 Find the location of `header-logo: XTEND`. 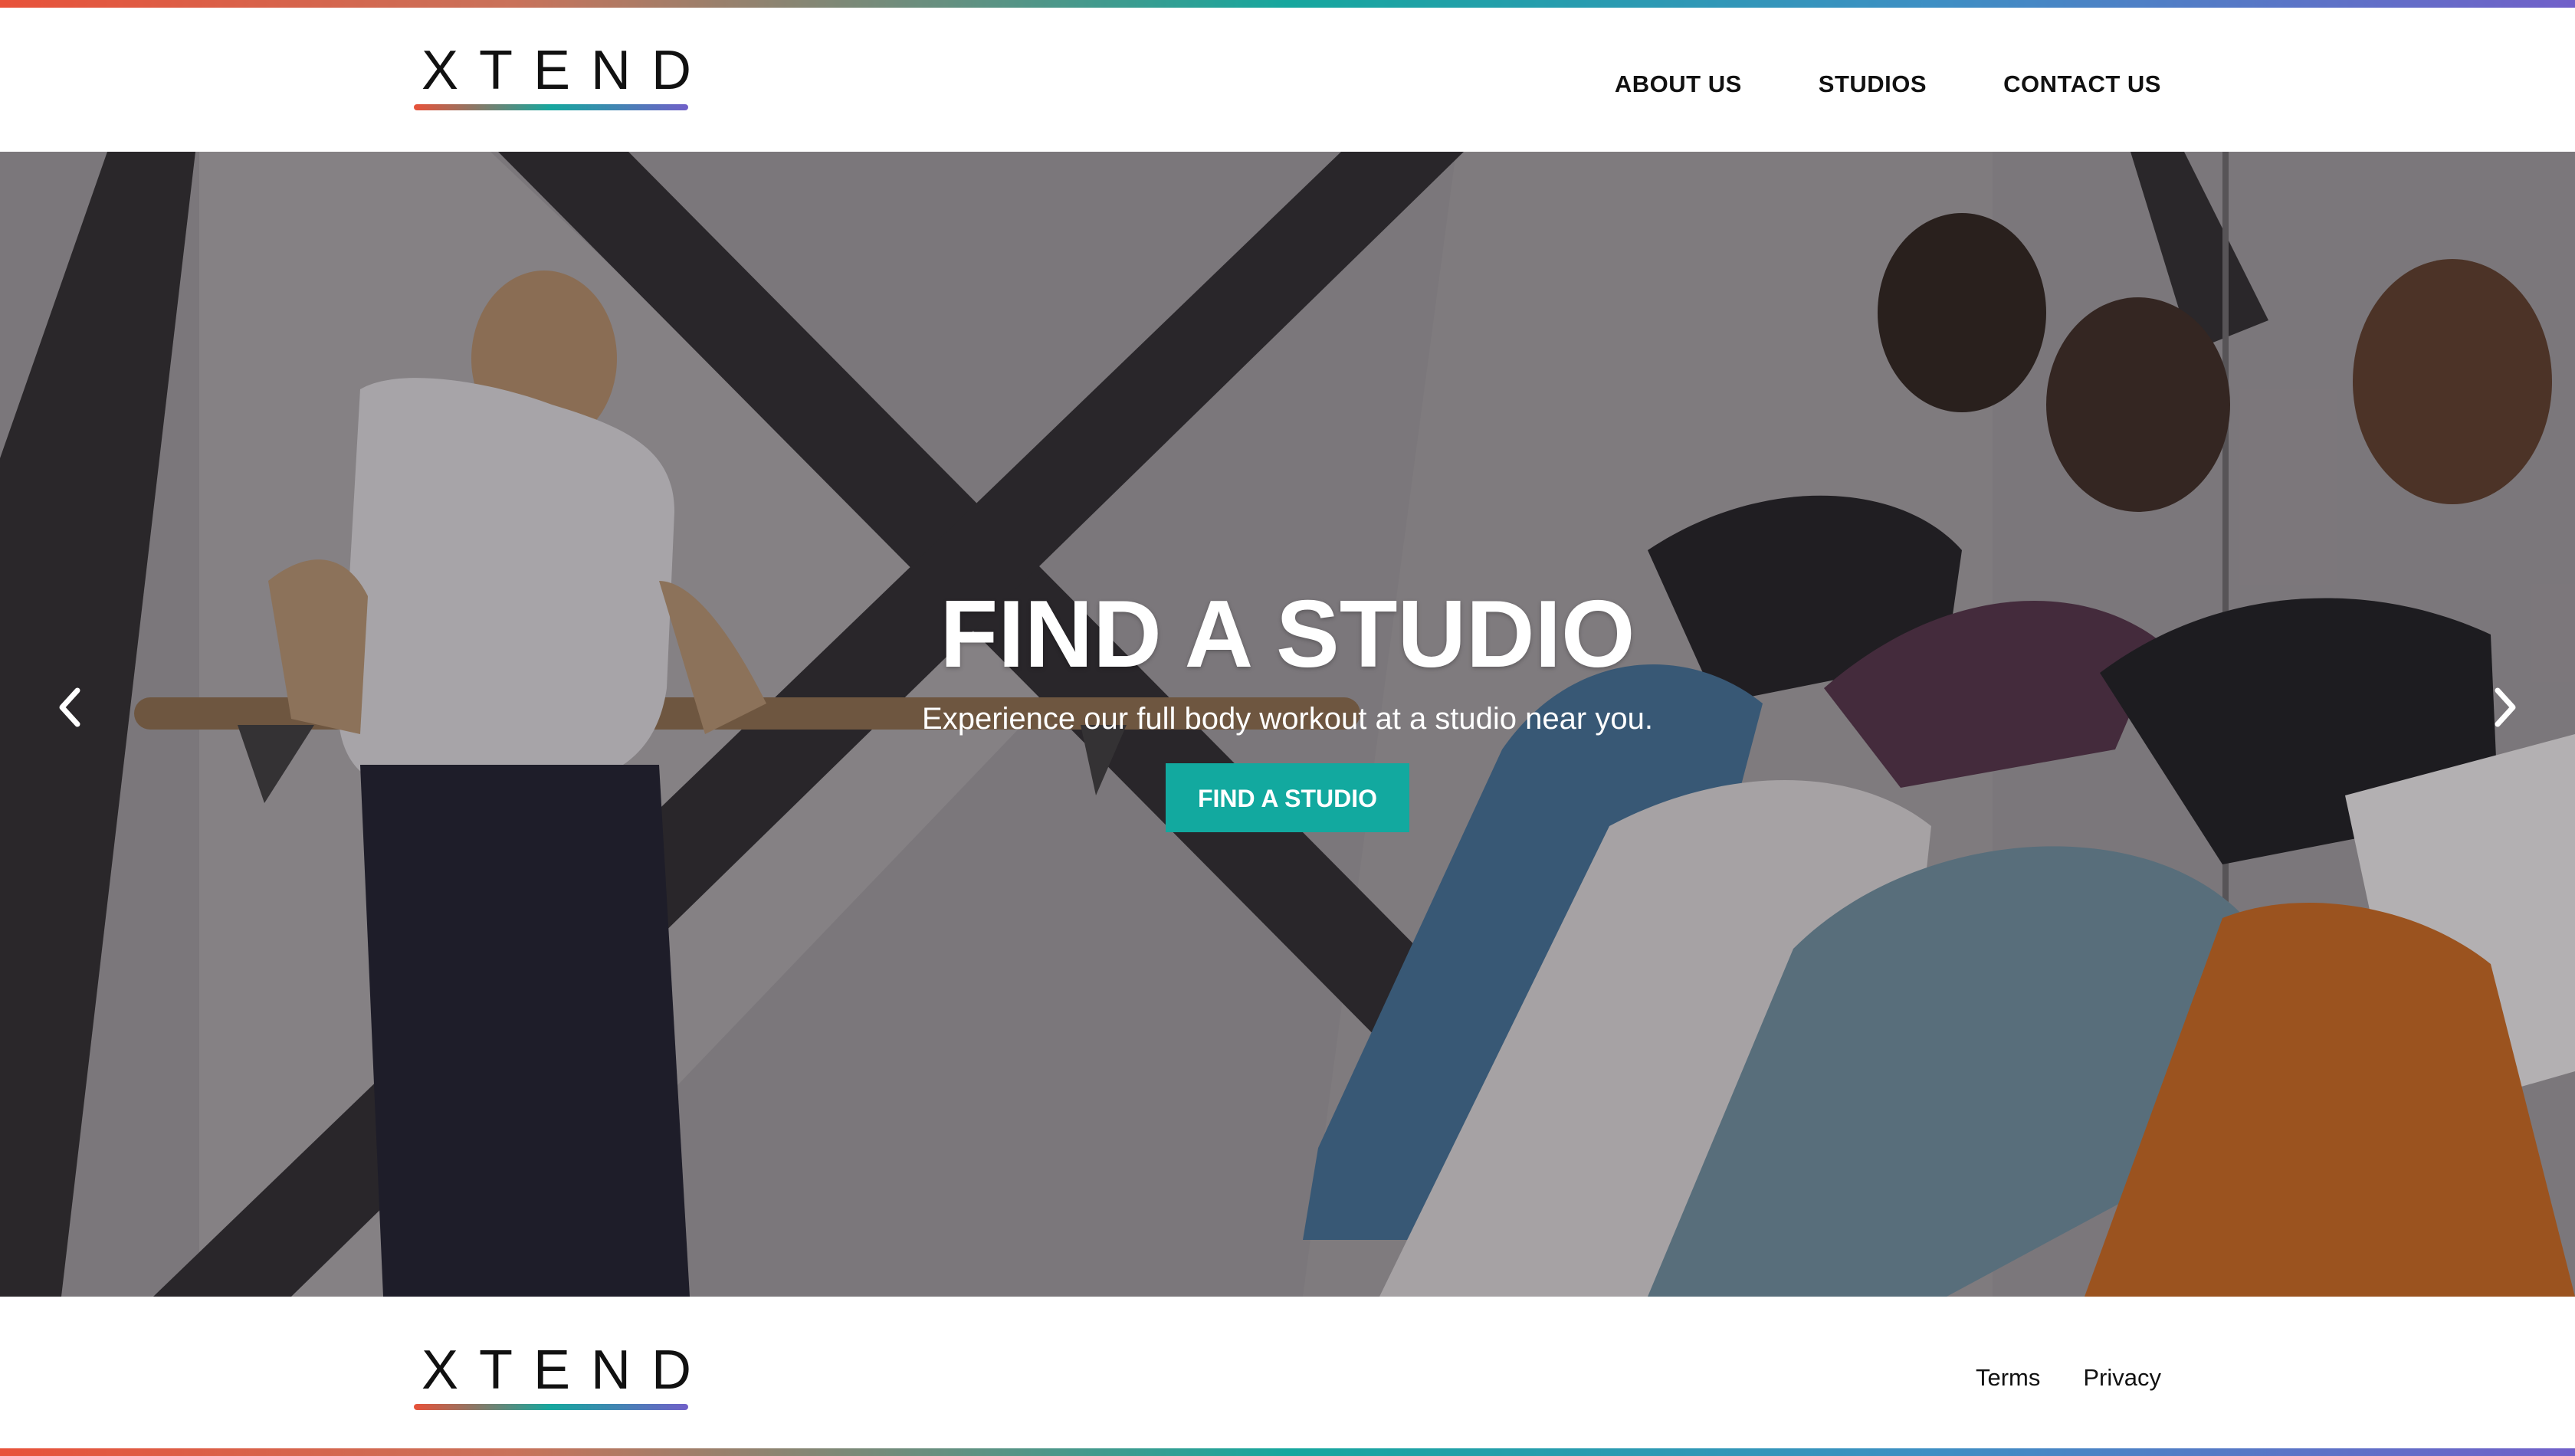

header-logo: XTEND is located at coordinates (564, 79).